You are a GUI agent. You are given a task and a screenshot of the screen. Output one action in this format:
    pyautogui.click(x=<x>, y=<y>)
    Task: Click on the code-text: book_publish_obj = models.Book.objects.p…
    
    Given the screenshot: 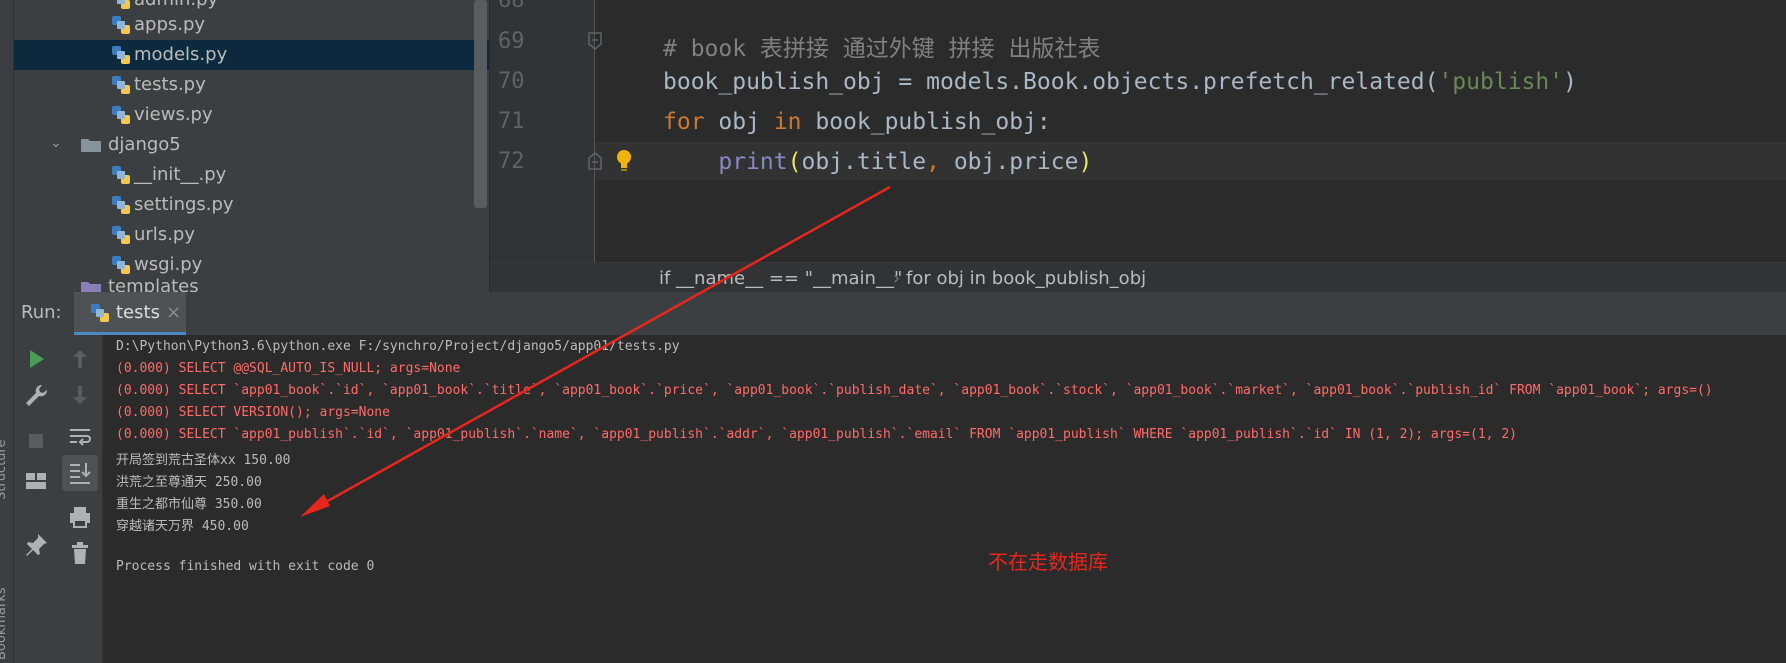 What is the action you would take?
    pyautogui.click(x=1051, y=82)
    